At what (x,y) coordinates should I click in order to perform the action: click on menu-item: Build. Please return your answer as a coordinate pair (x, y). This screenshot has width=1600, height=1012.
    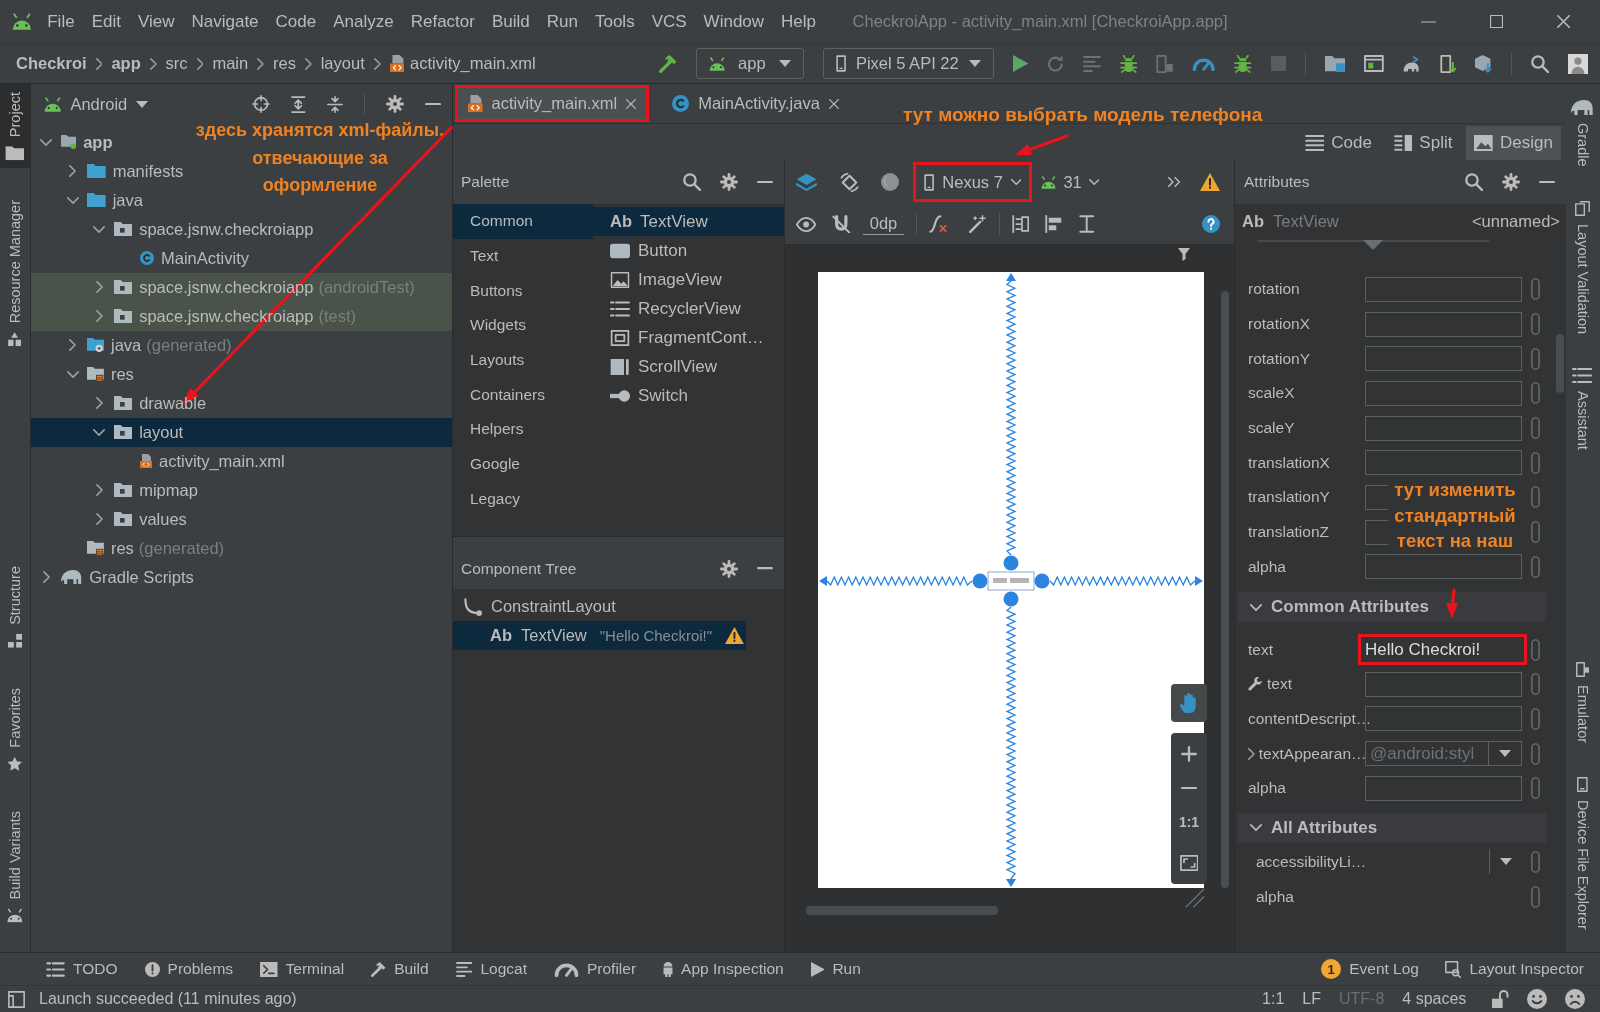
    Looking at the image, I should click on (511, 21).